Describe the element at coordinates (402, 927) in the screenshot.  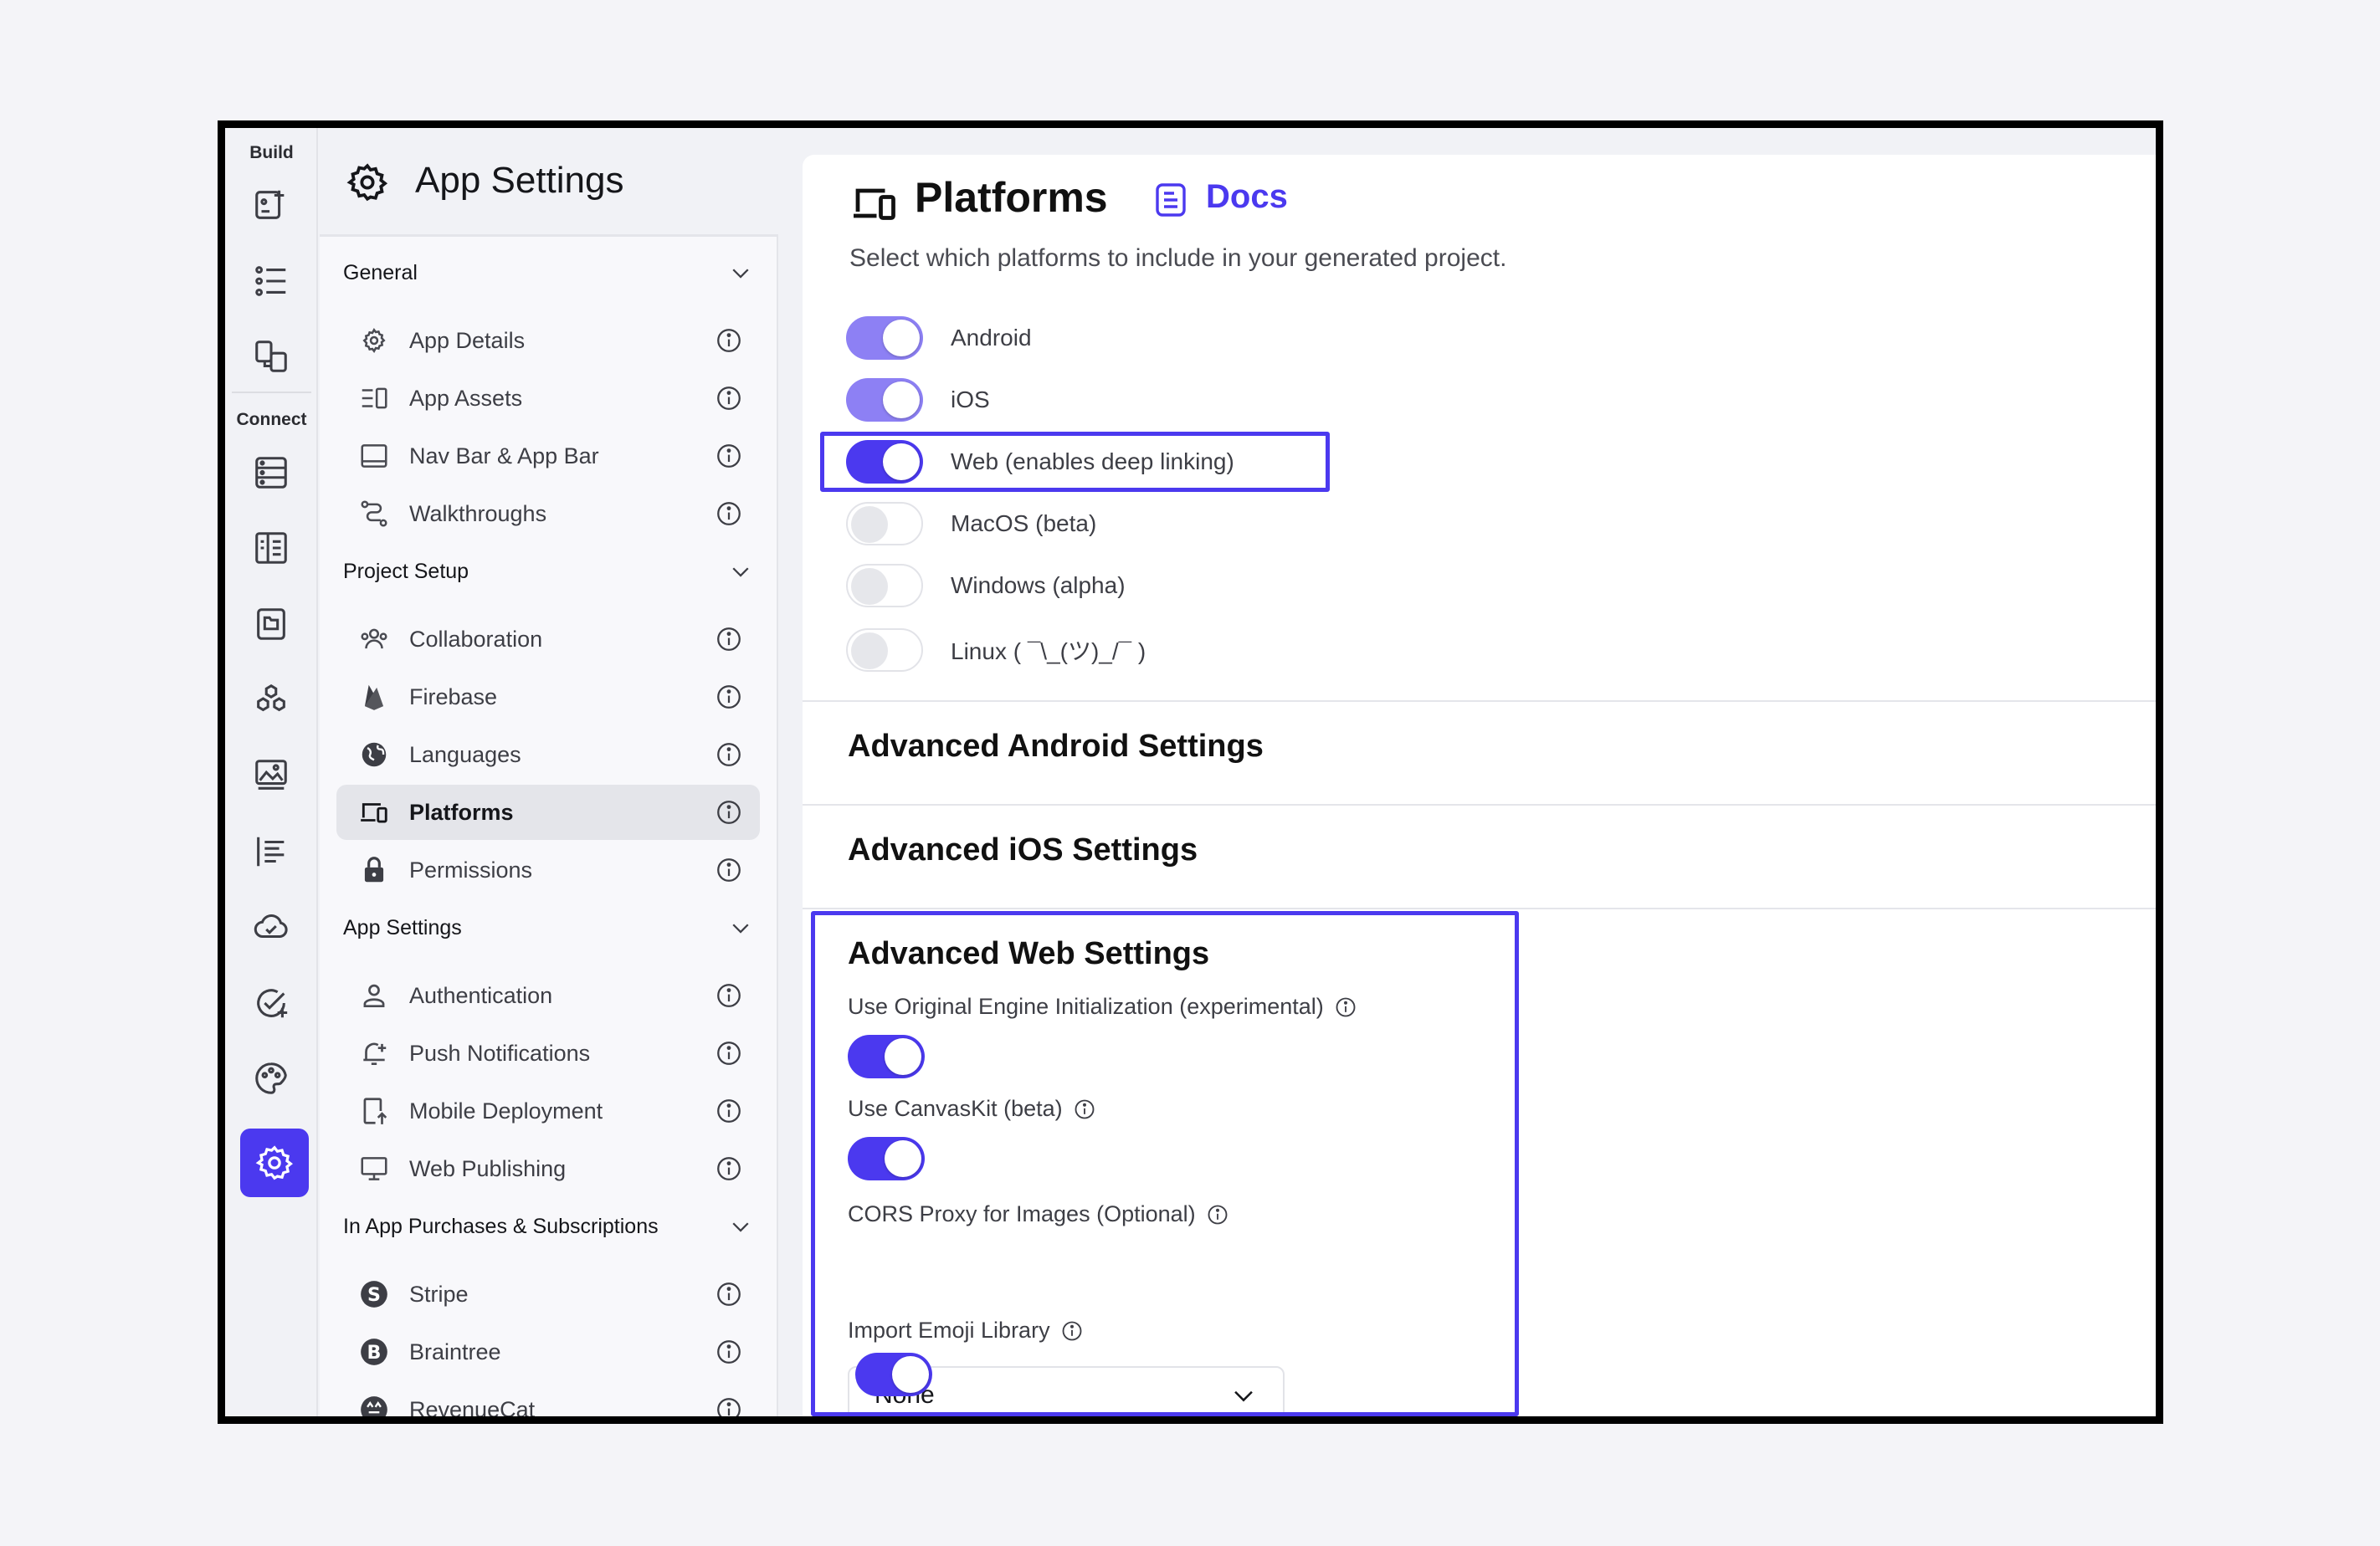
I see `group-label: App Settings` at that location.